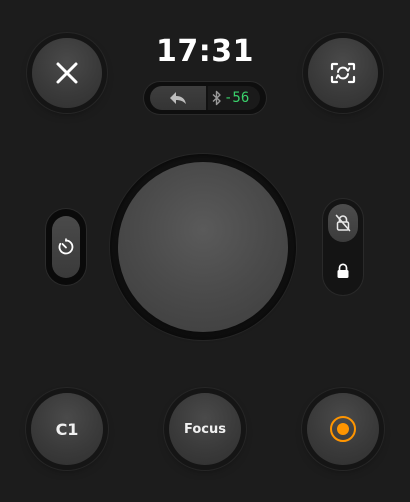 Image resolution: width=410 pixels, height=502 pixels. I want to click on screenshot-button, so click(343, 73).